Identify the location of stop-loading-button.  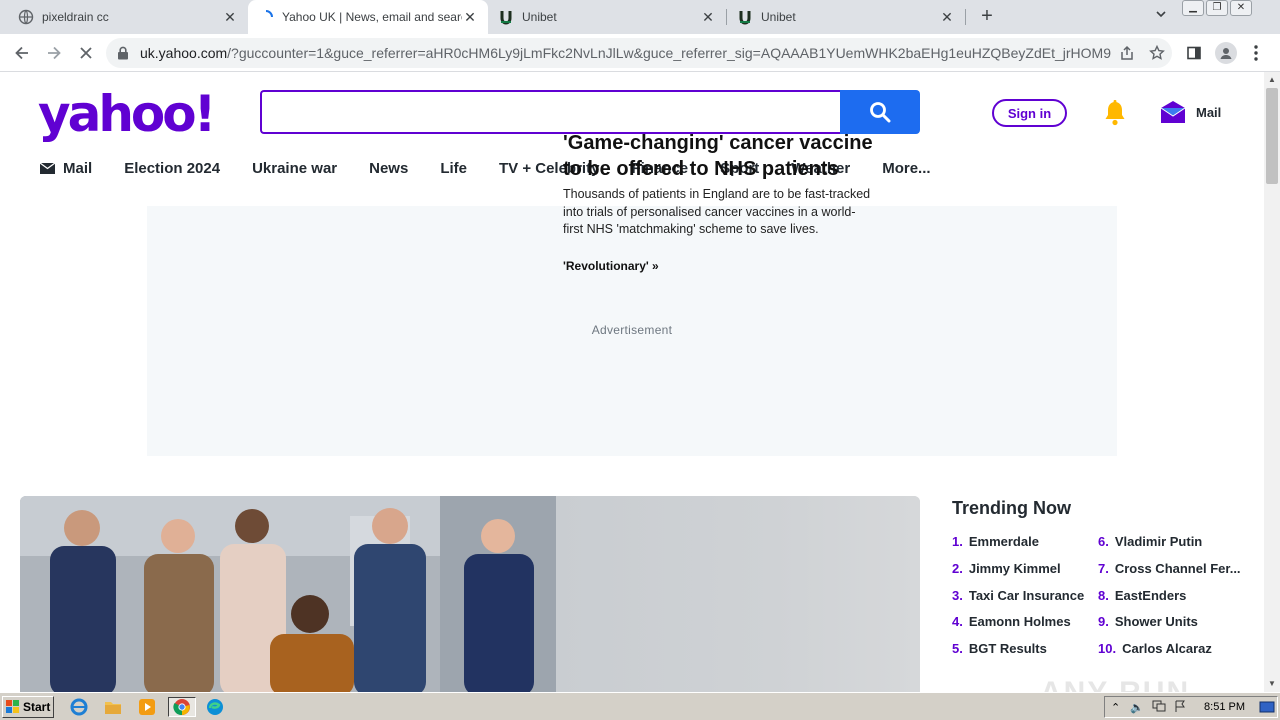
(86, 53).